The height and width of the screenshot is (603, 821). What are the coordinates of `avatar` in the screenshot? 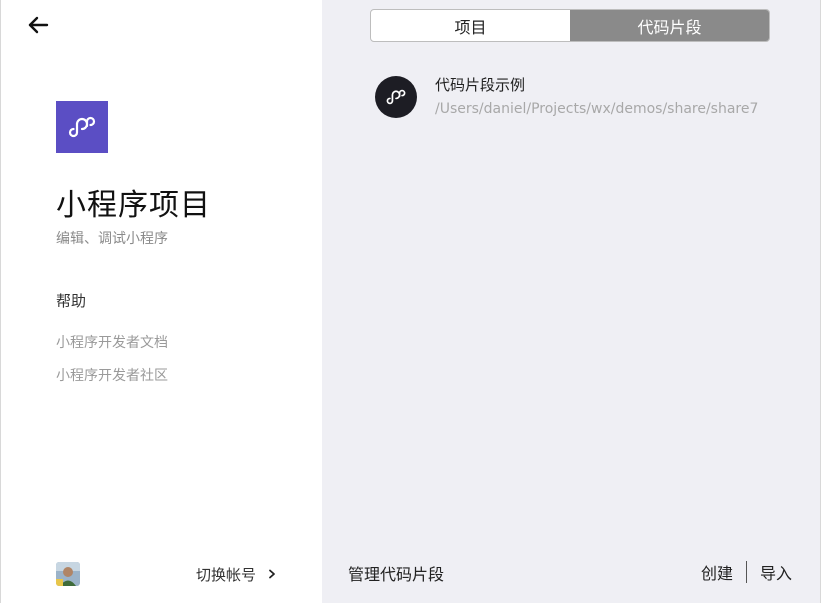 It's located at (68, 574).